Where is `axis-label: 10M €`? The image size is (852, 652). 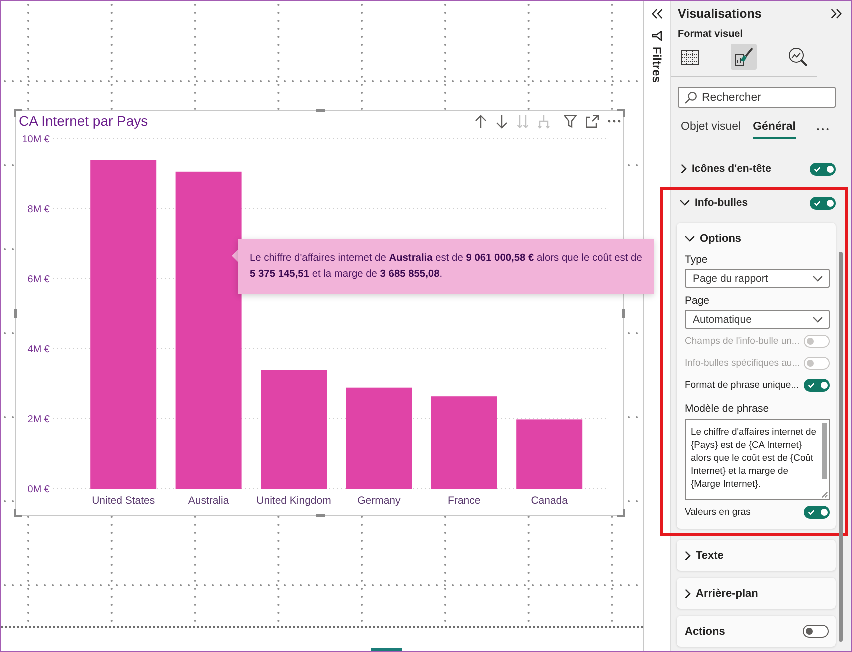
axis-label: 10M € is located at coordinates (36, 140).